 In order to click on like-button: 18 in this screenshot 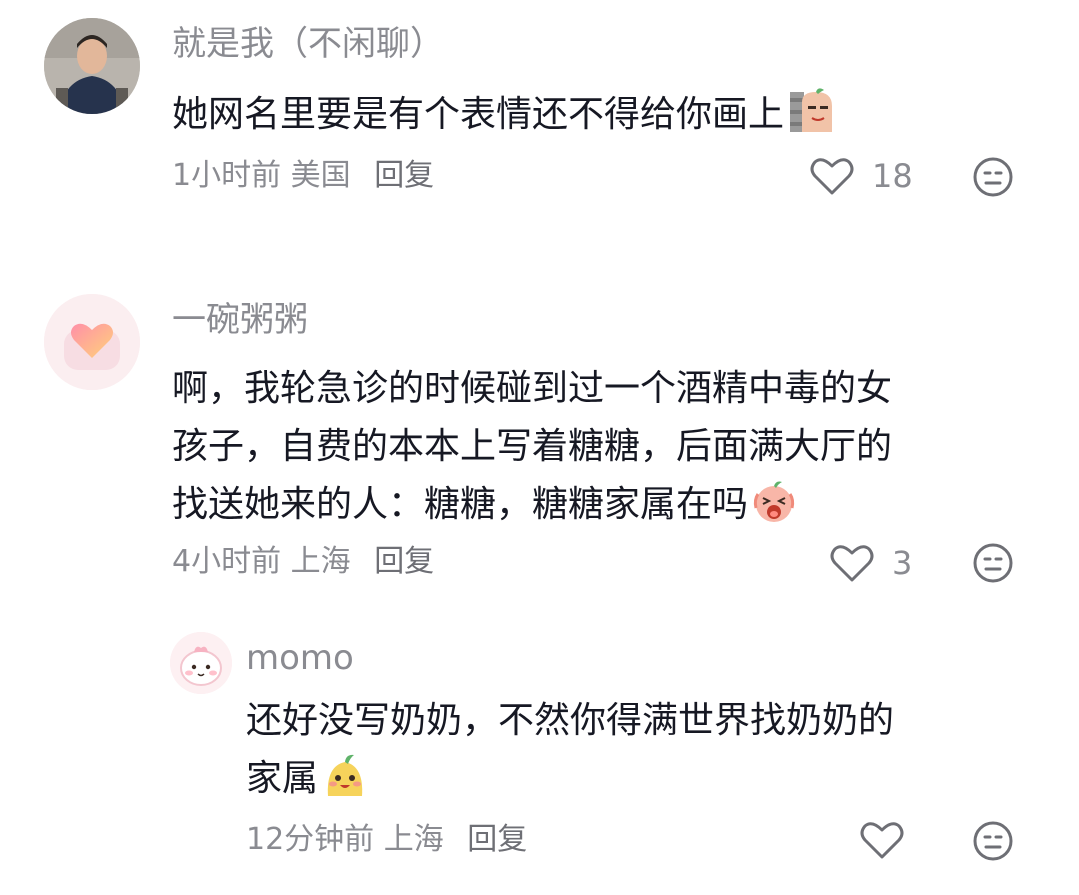, I will do `click(861, 176)`.